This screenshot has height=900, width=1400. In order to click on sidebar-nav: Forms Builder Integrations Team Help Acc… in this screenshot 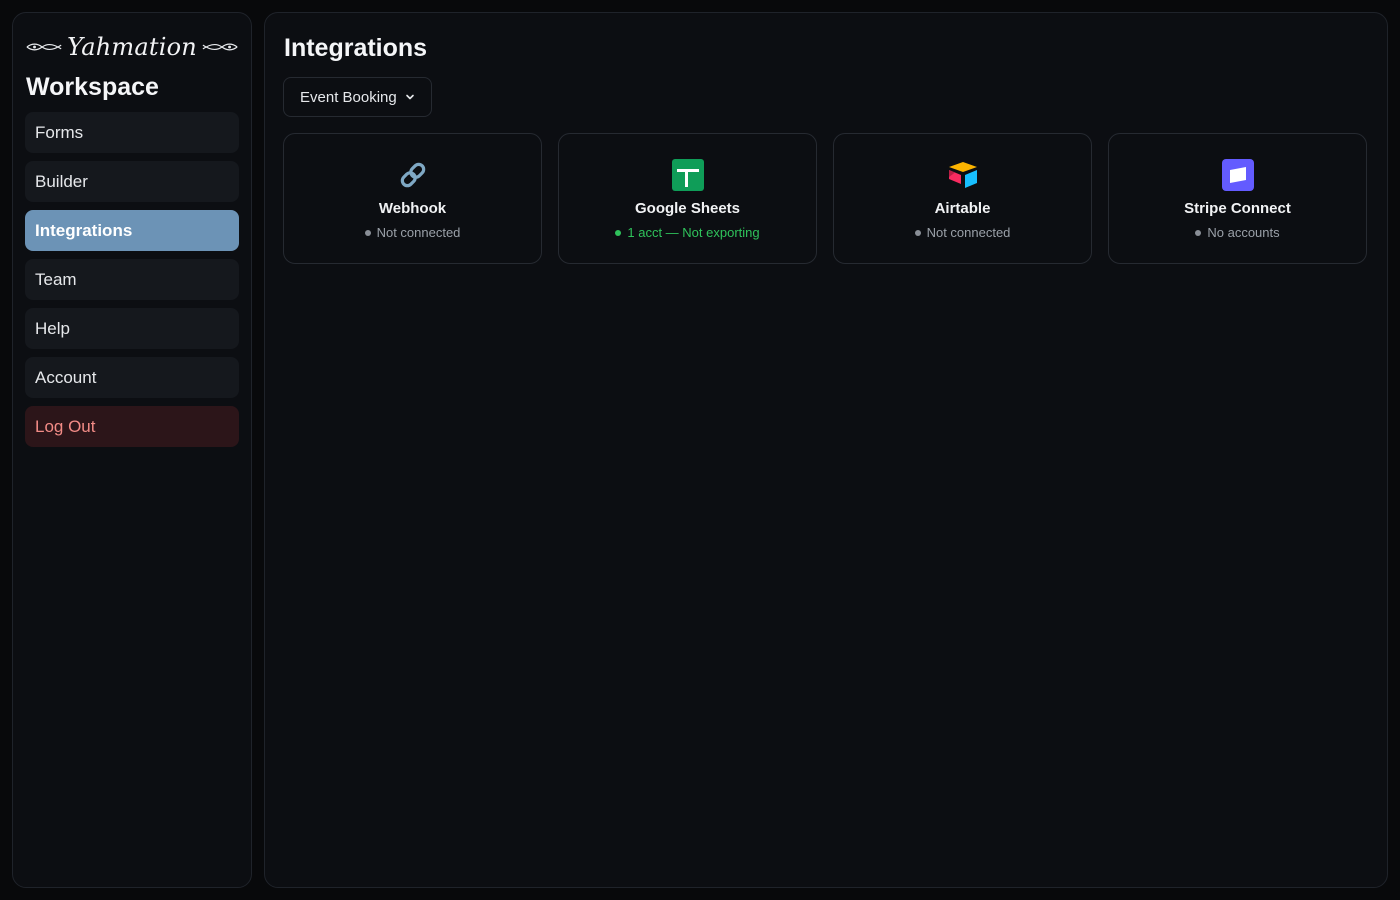, I will do `click(132, 279)`.